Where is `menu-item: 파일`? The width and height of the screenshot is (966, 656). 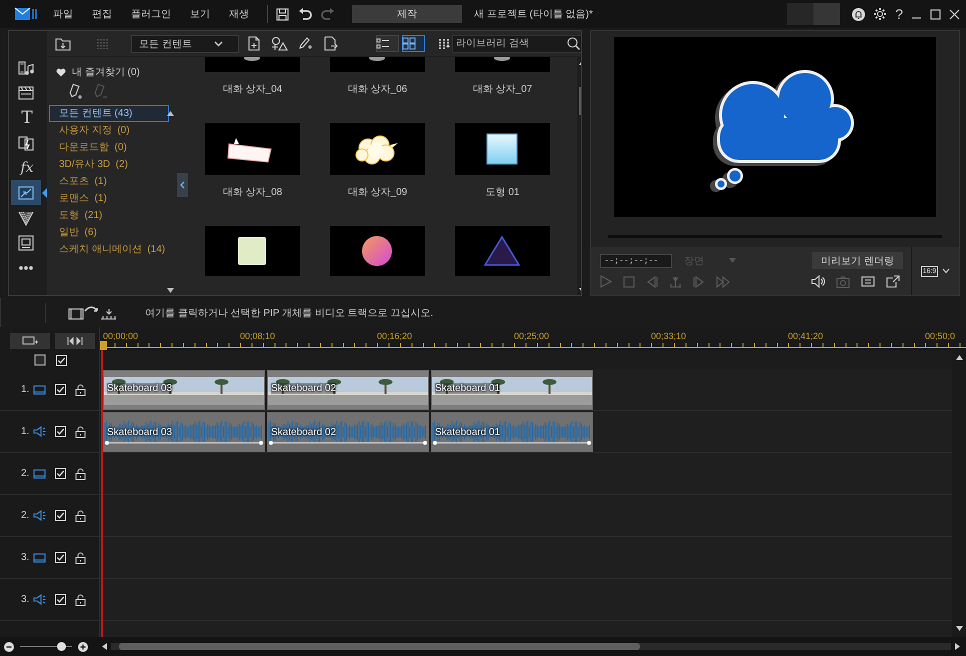
menu-item: 파일 is located at coordinates (63, 14).